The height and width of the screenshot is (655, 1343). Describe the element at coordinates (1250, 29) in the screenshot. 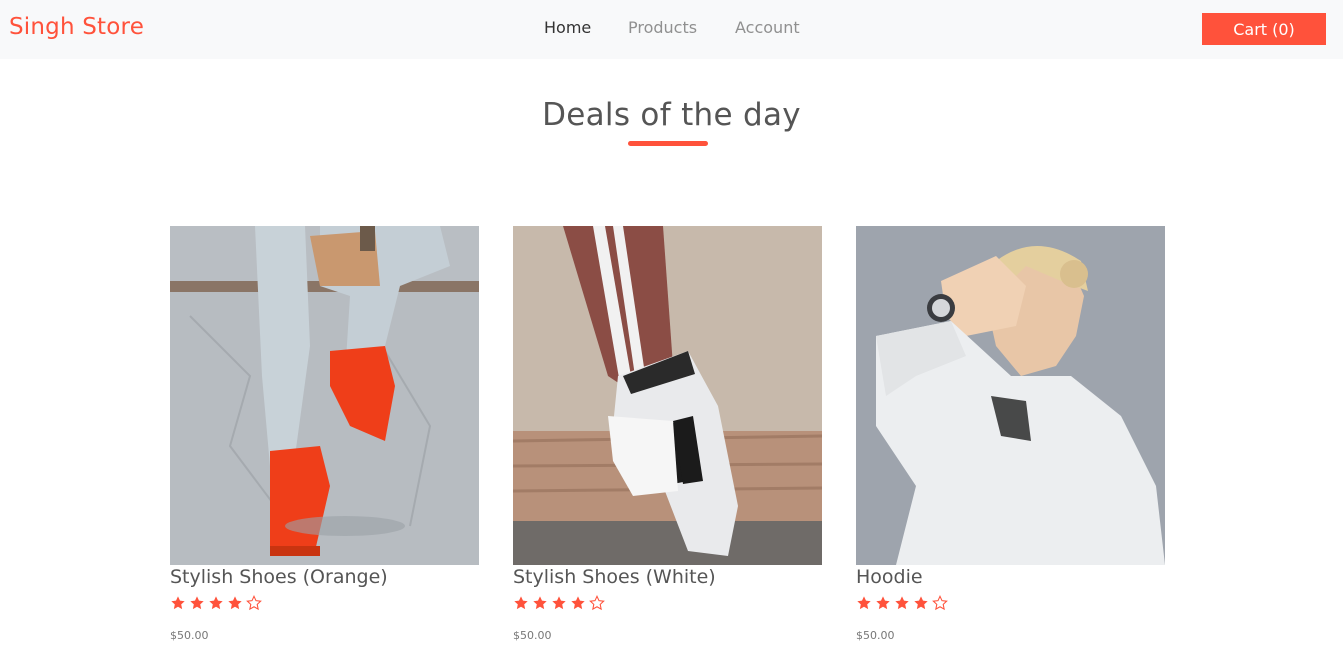

I see `cart-label: Cart` at that location.